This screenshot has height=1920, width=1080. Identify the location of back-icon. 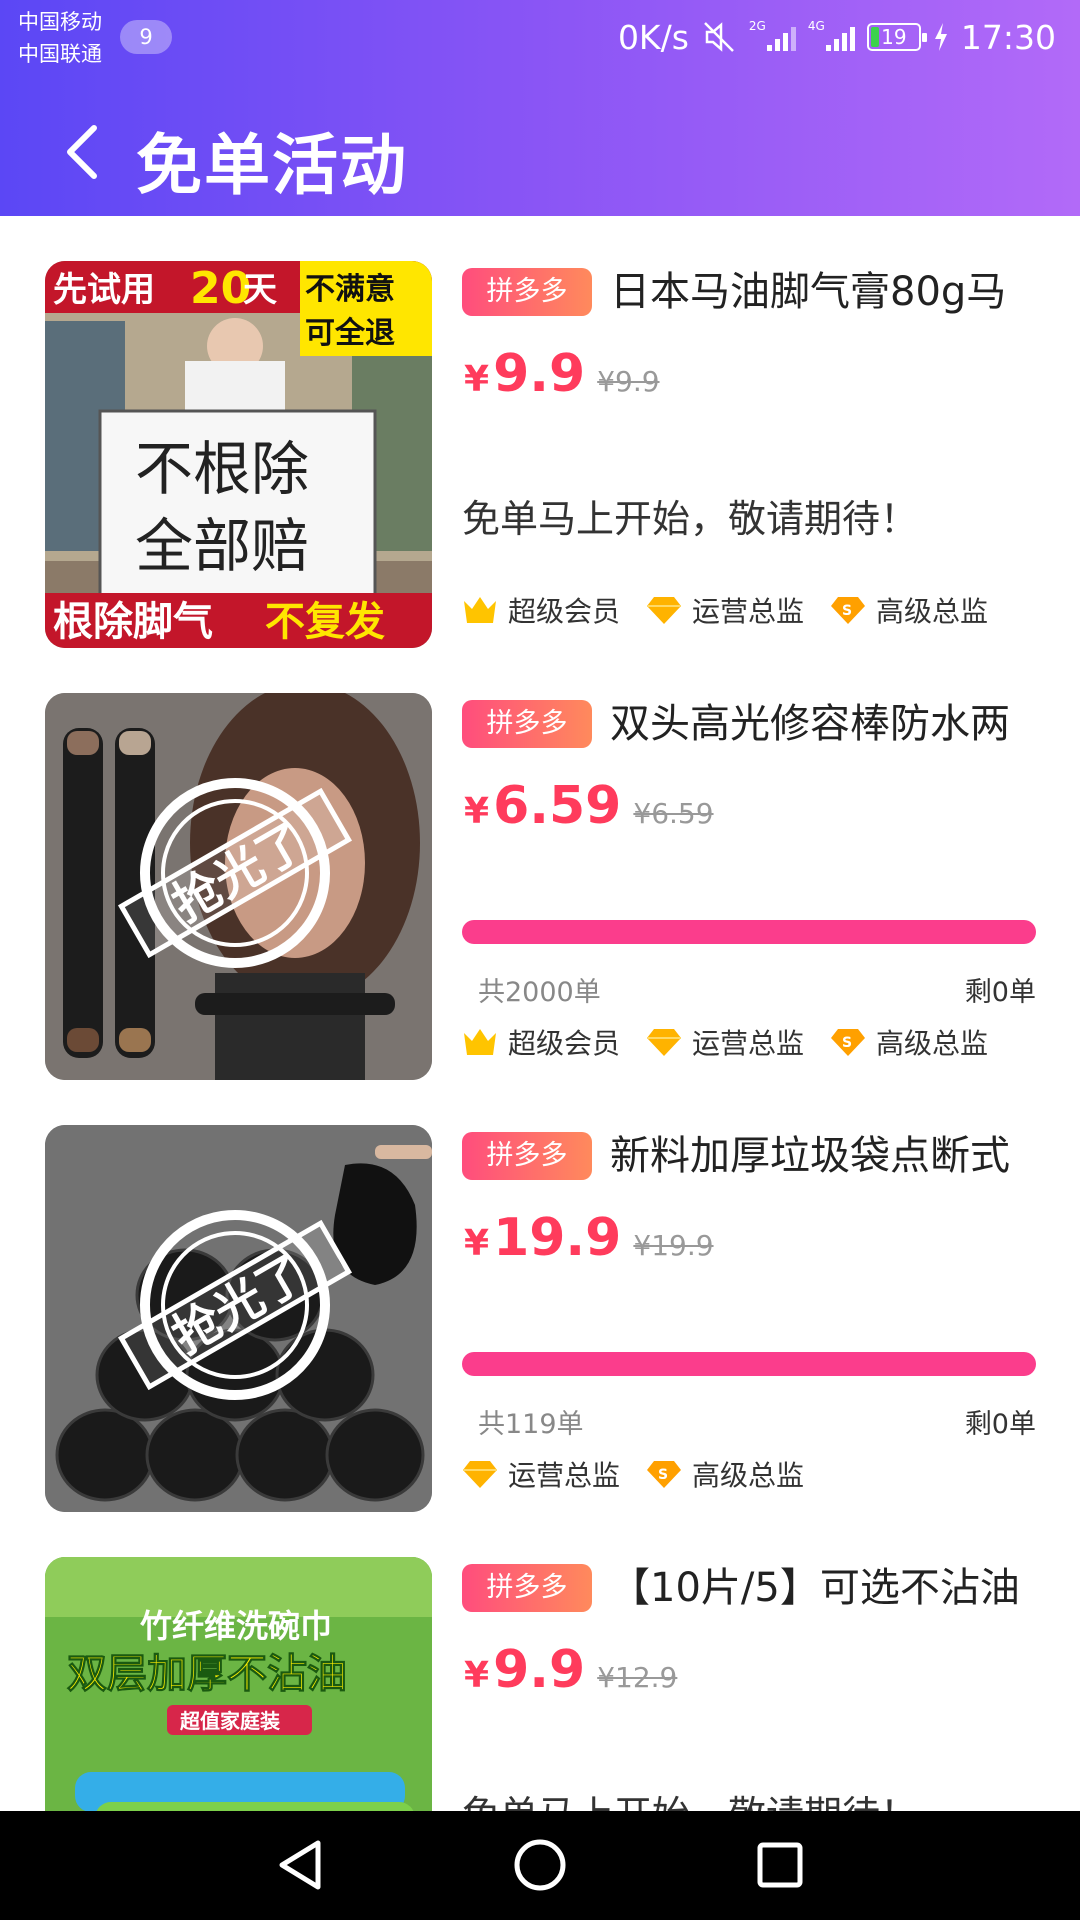
(82, 152).